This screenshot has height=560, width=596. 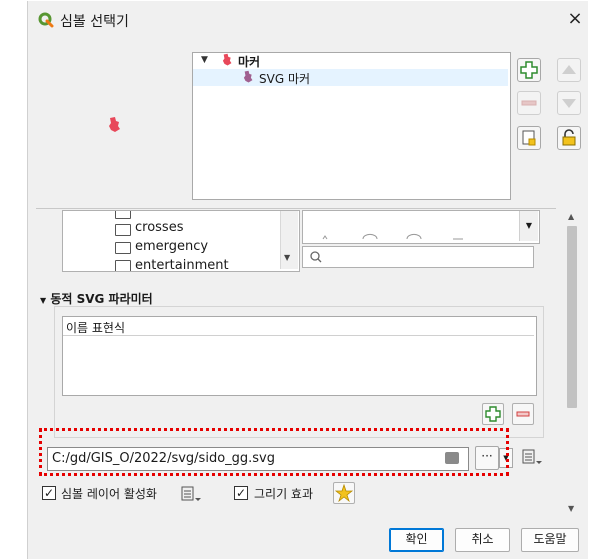 I want to click on enable-layer-checkbox: ✓, so click(x=49, y=493).